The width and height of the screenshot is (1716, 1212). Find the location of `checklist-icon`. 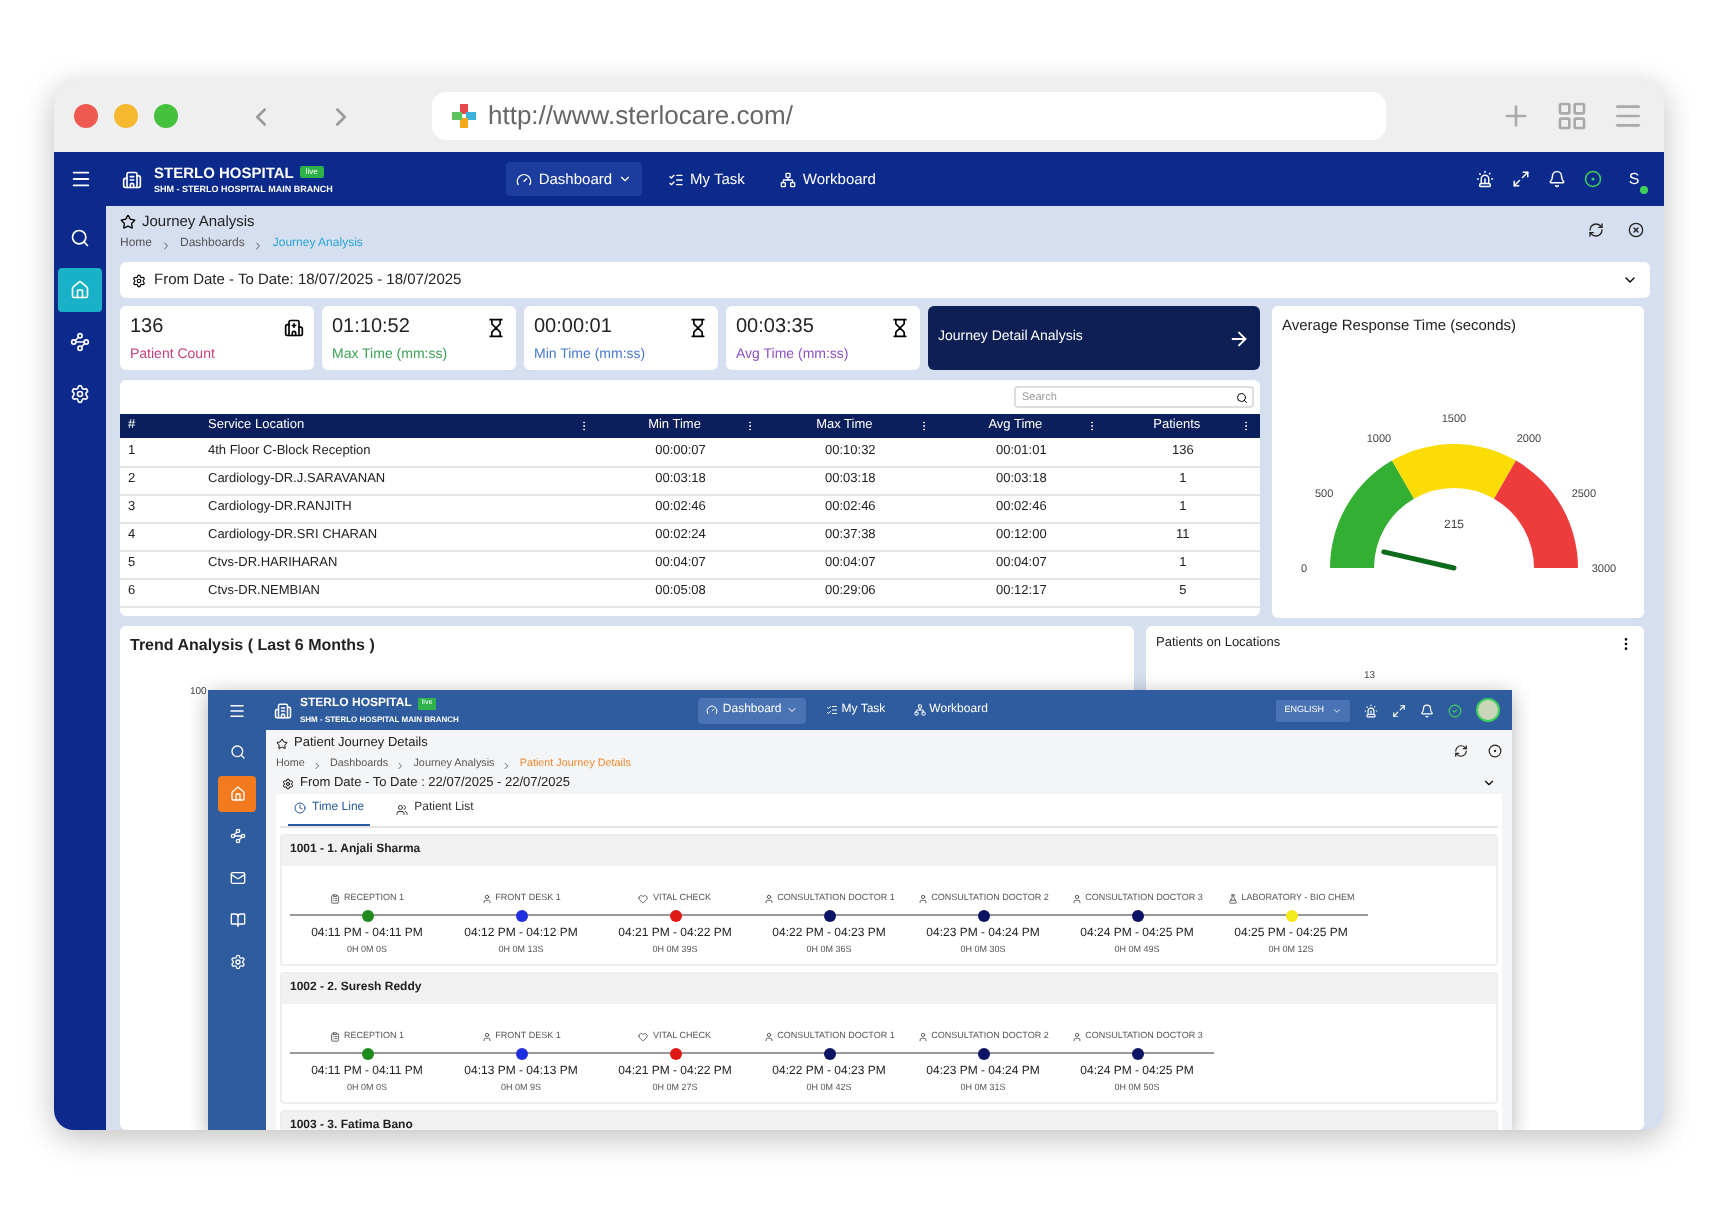

checklist-icon is located at coordinates (676, 179).